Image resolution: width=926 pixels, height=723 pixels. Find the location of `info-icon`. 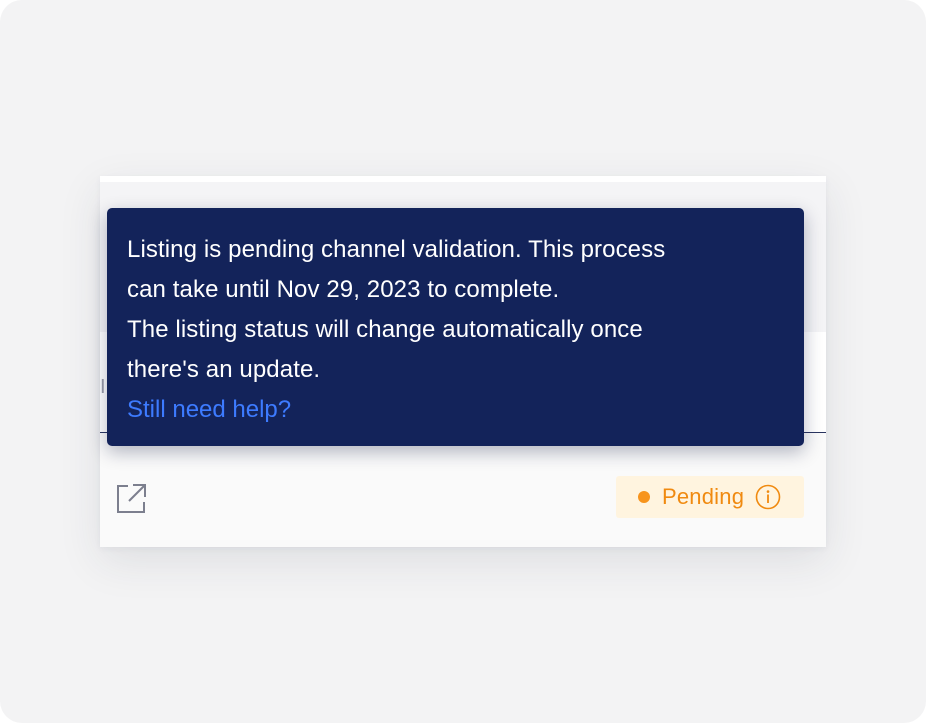

info-icon is located at coordinates (768, 497).